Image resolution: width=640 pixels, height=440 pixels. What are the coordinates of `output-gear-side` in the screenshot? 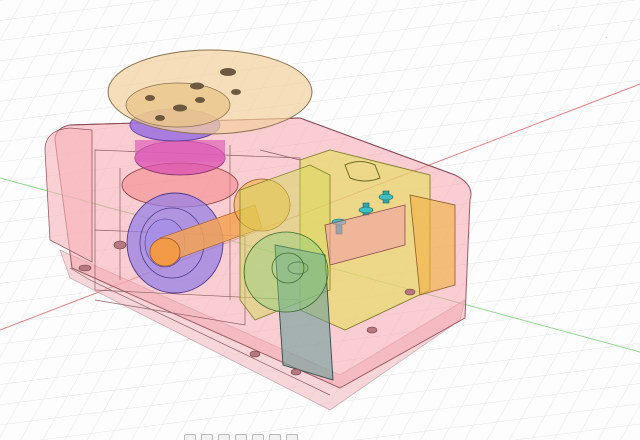 It's located at (180, 151).